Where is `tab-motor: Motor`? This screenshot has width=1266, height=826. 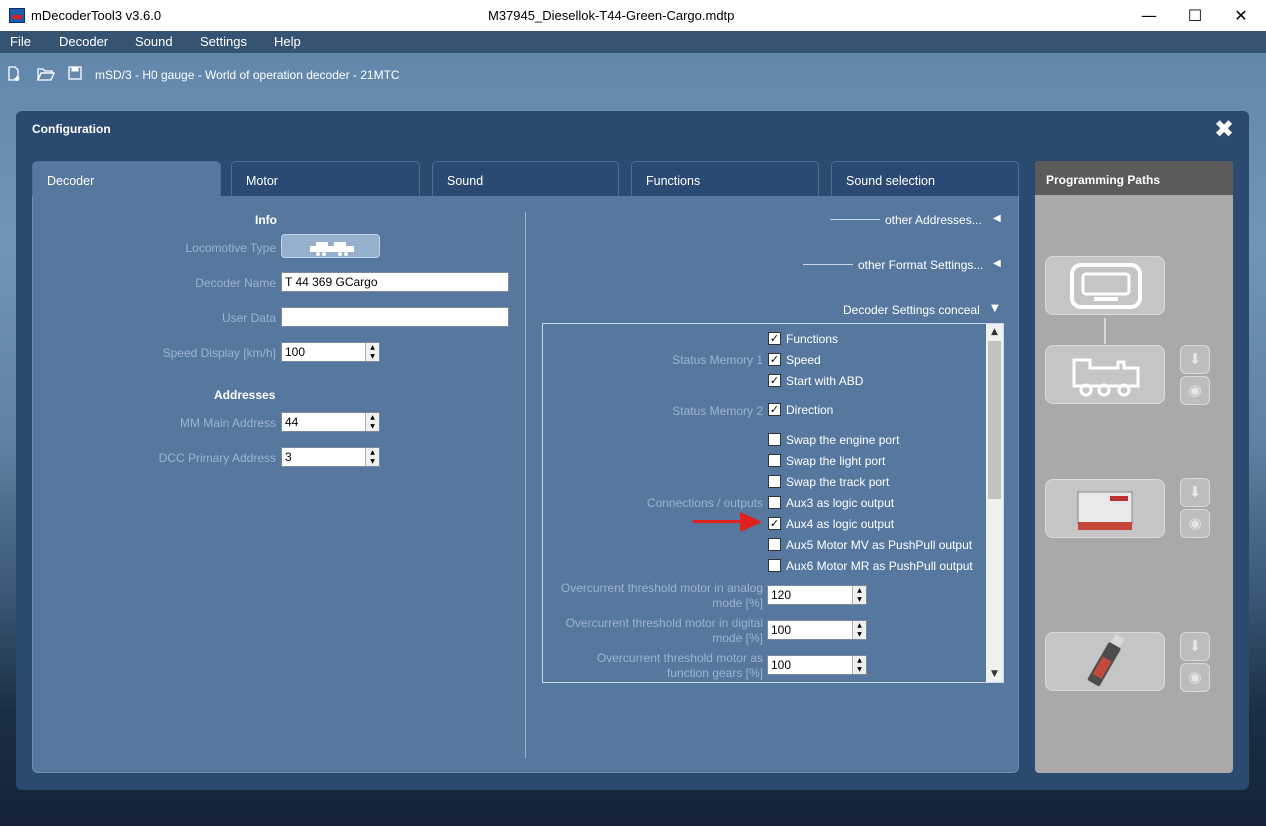
tab-motor: Motor is located at coordinates (325, 178).